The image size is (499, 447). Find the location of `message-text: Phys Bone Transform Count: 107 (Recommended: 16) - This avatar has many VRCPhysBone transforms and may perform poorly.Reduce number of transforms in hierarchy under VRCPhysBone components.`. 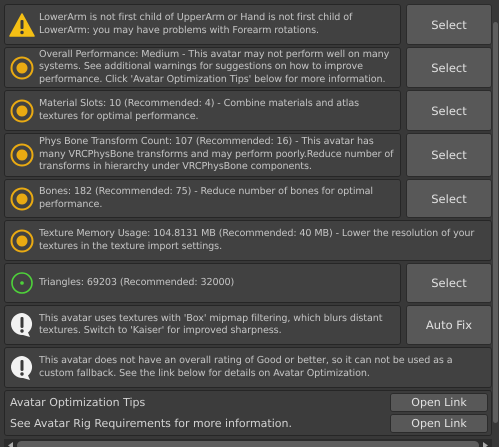

message-text: Phys Bone Transform Count: 107 (Recommended: 16) - This avatar has many VRCPhysBone transforms and may perform poorly.Reduce number of transforms in hierarchy under VRCPhysBone components. is located at coordinates (217, 155).